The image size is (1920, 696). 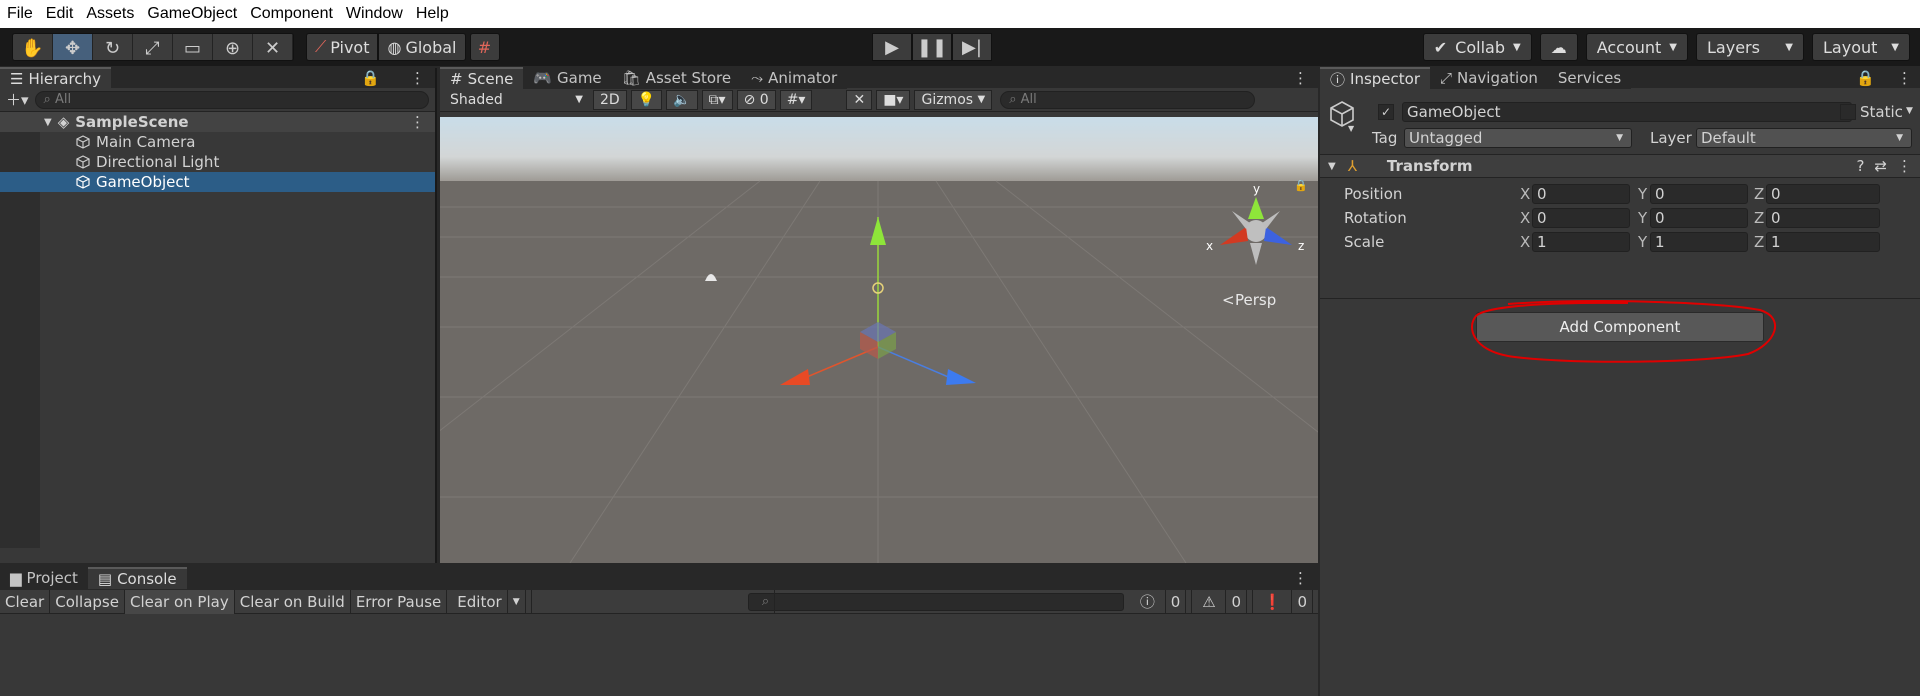 What do you see at coordinates (1558, 47) in the screenshot?
I see `cloud-button: ☁` at bounding box center [1558, 47].